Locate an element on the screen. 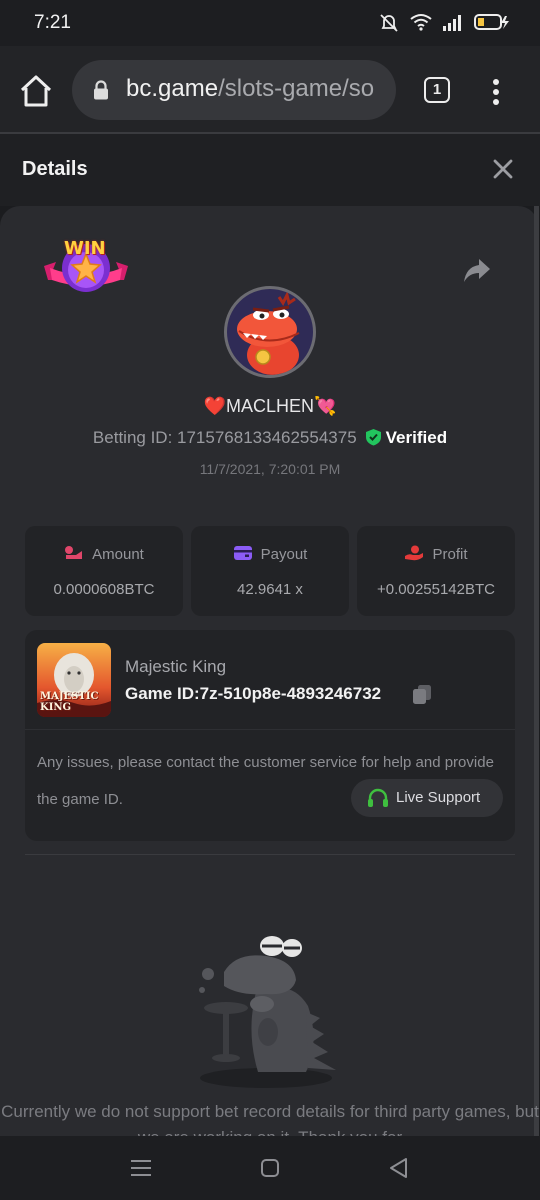  address-bar: bc.game/slots-game/so is located at coordinates (234, 90).